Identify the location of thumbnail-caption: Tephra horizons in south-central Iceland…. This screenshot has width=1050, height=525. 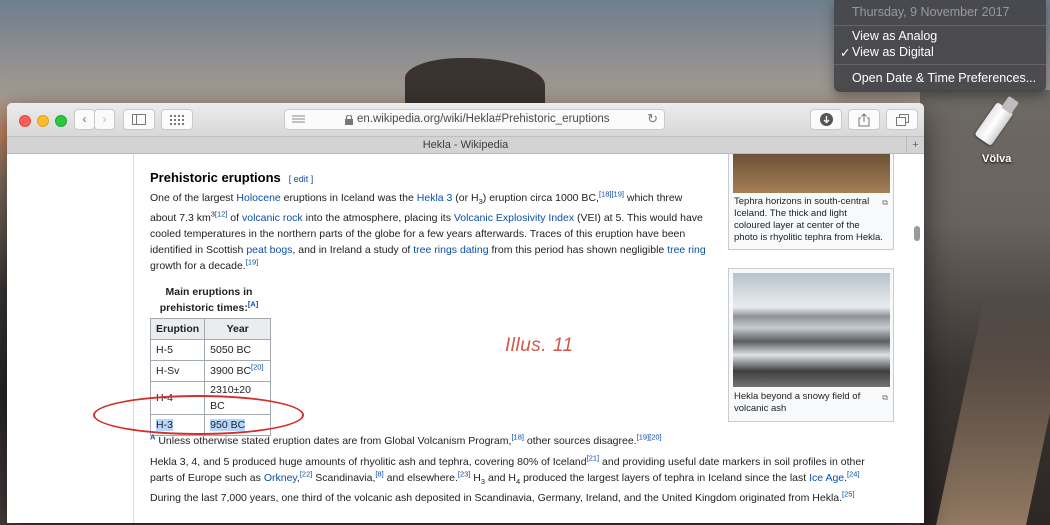
(808, 219).